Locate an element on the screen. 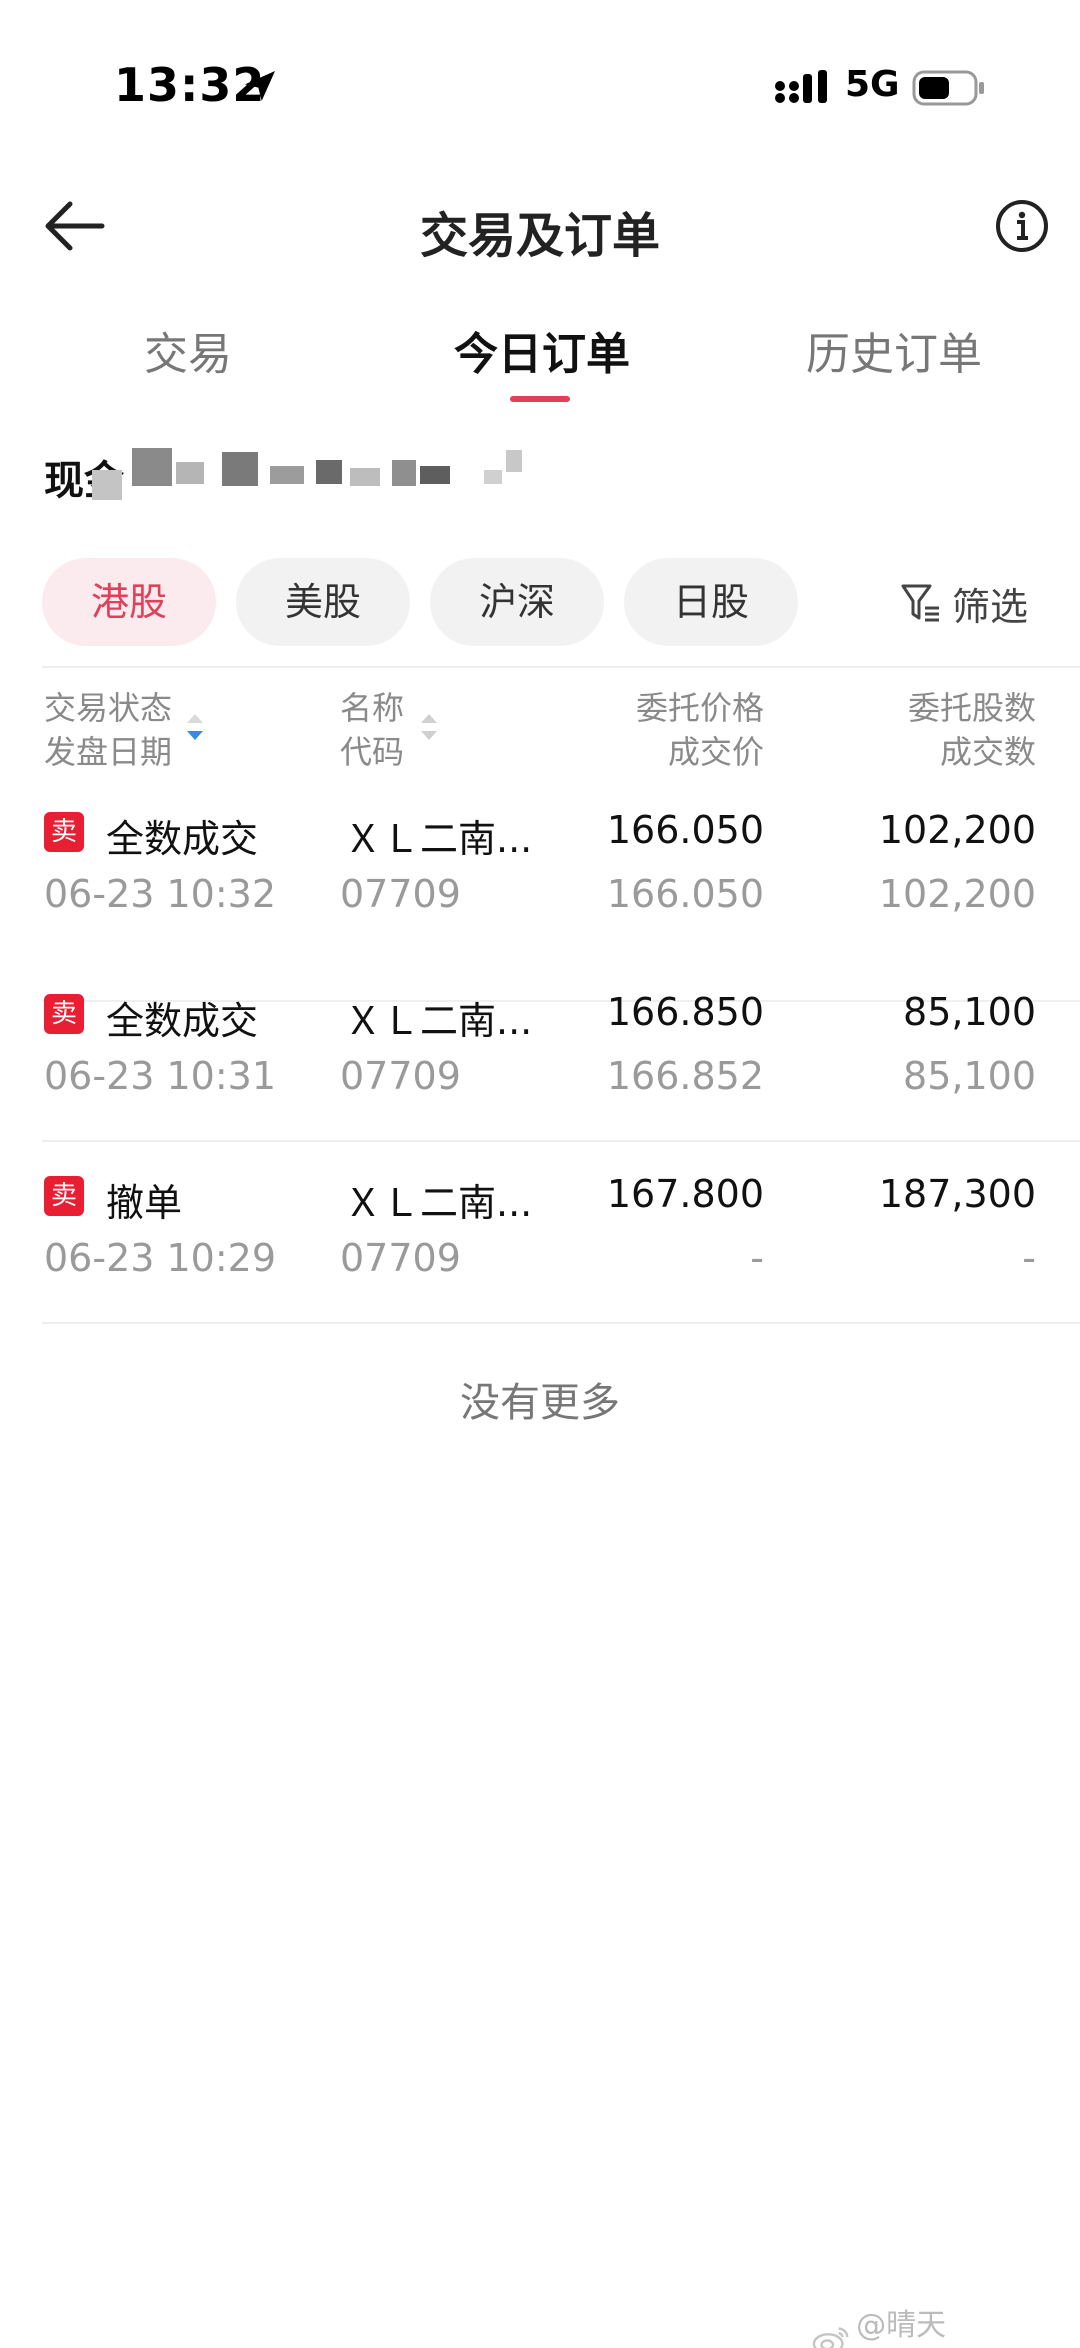  column-label-date: 发盘日期 is located at coordinates (108, 752).